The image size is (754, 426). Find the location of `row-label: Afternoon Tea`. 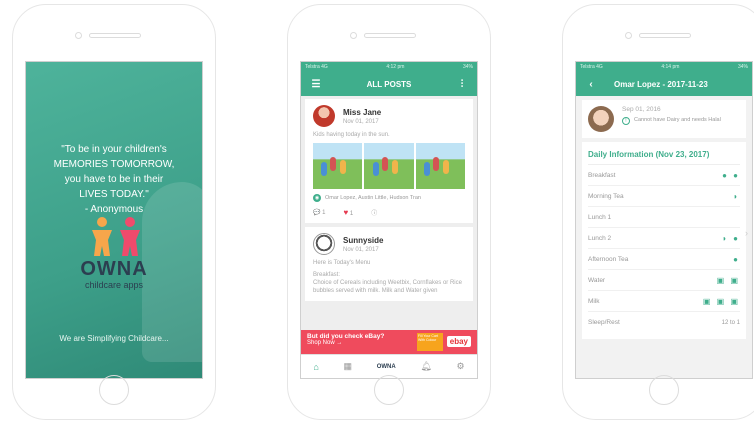

row-label: Afternoon Tea is located at coordinates (608, 259).